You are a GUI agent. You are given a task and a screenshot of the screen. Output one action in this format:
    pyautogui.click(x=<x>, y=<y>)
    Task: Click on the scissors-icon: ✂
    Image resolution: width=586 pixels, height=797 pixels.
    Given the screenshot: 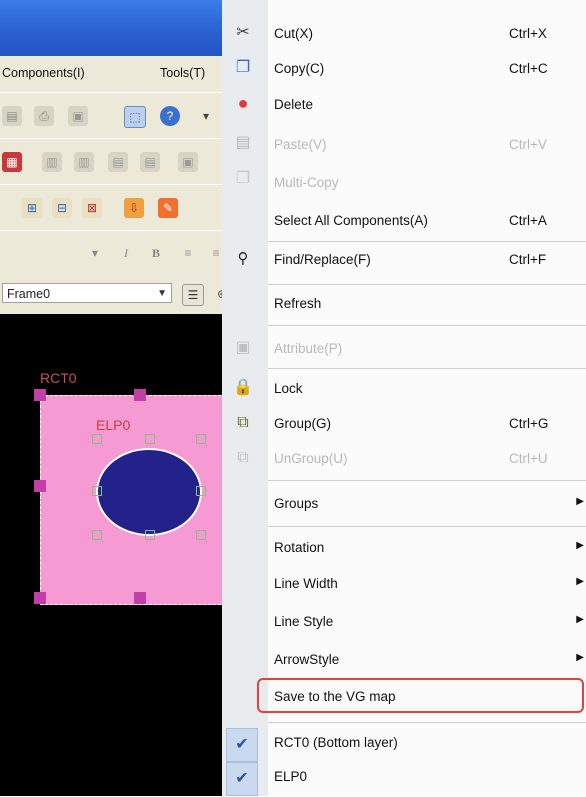 What is the action you would take?
    pyautogui.click(x=243, y=32)
    